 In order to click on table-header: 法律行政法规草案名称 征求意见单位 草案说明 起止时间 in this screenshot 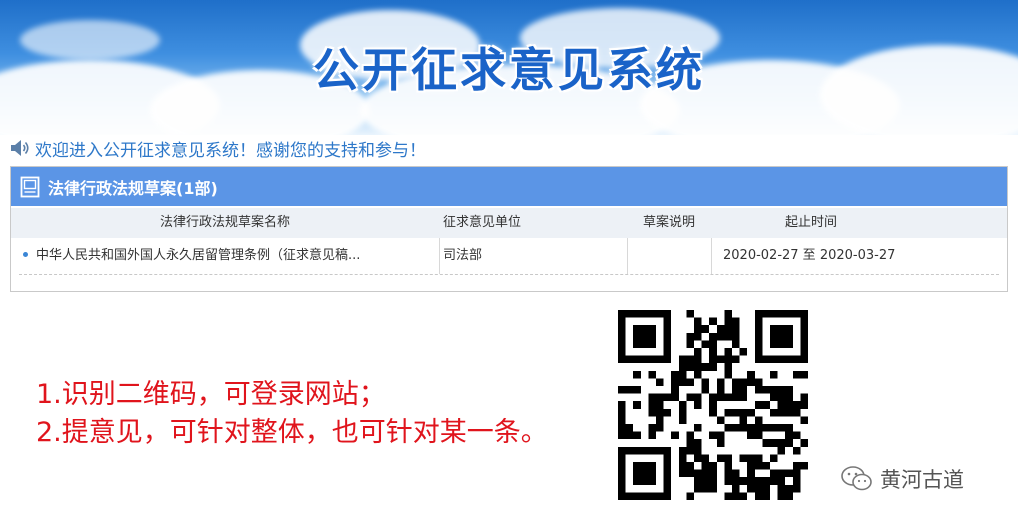, I will do `click(509, 223)`.